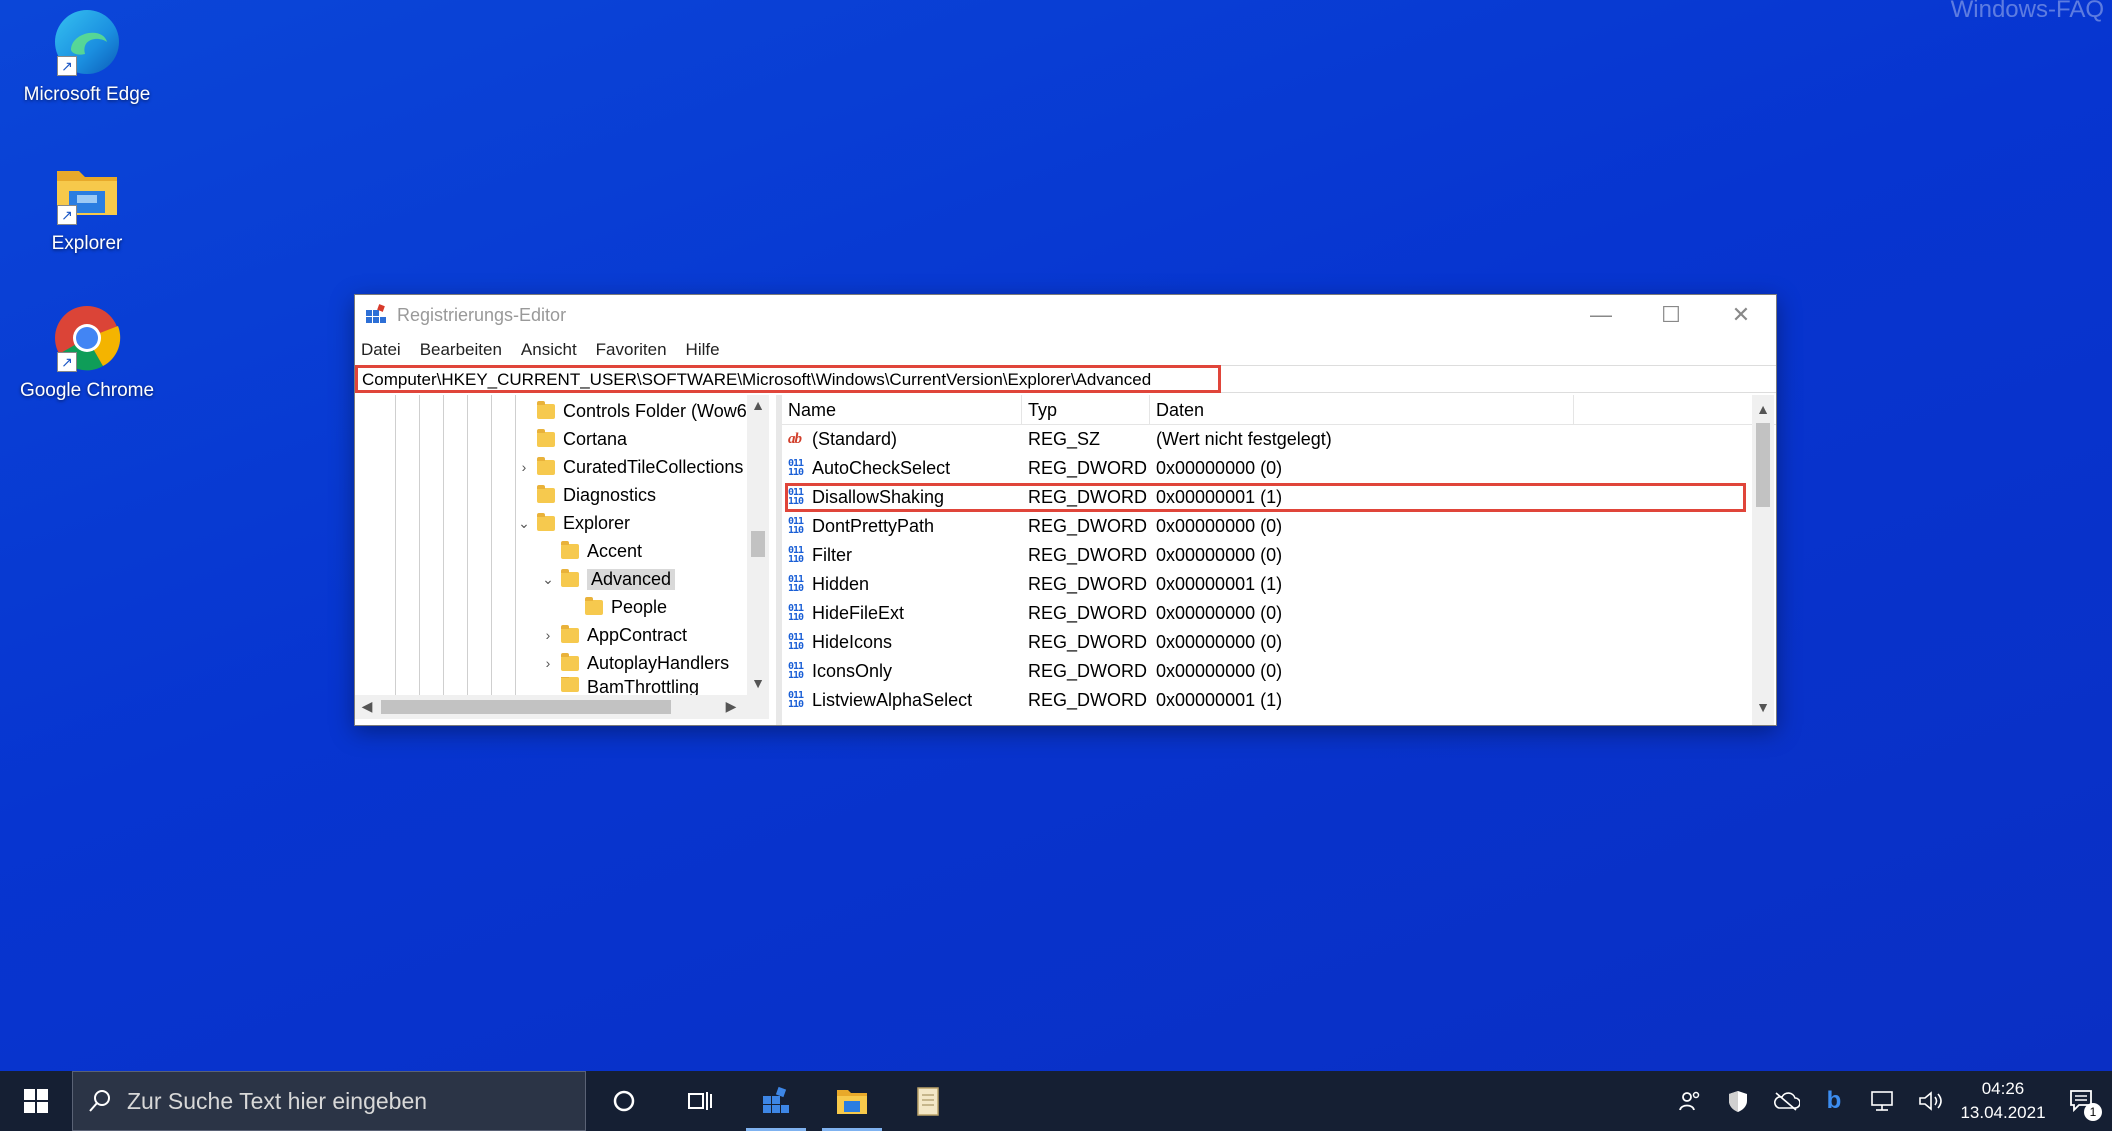 The image size is (2112, 1131). Describe the element at coordinates (613, 635) in the screenshot. I see `tree-node: › AppContract` at that location.